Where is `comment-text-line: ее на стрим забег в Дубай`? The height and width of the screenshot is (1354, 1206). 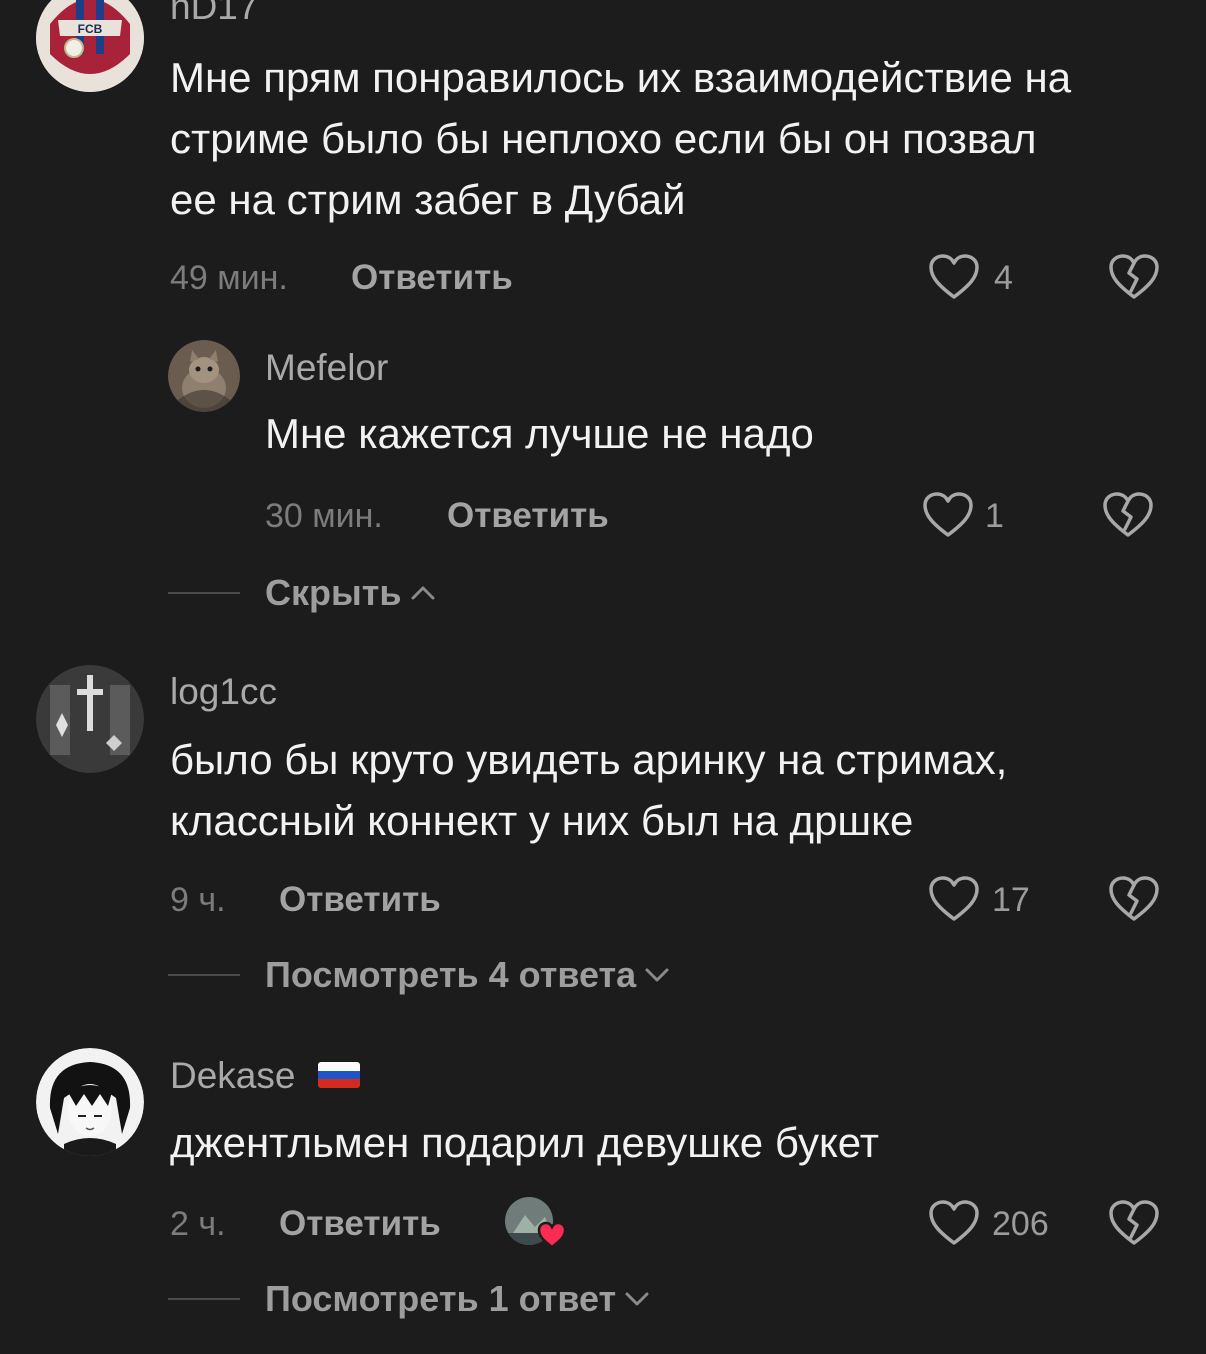 comment-text-line: ее на стрим забег в Дубай is located at coordinates (428, 199).